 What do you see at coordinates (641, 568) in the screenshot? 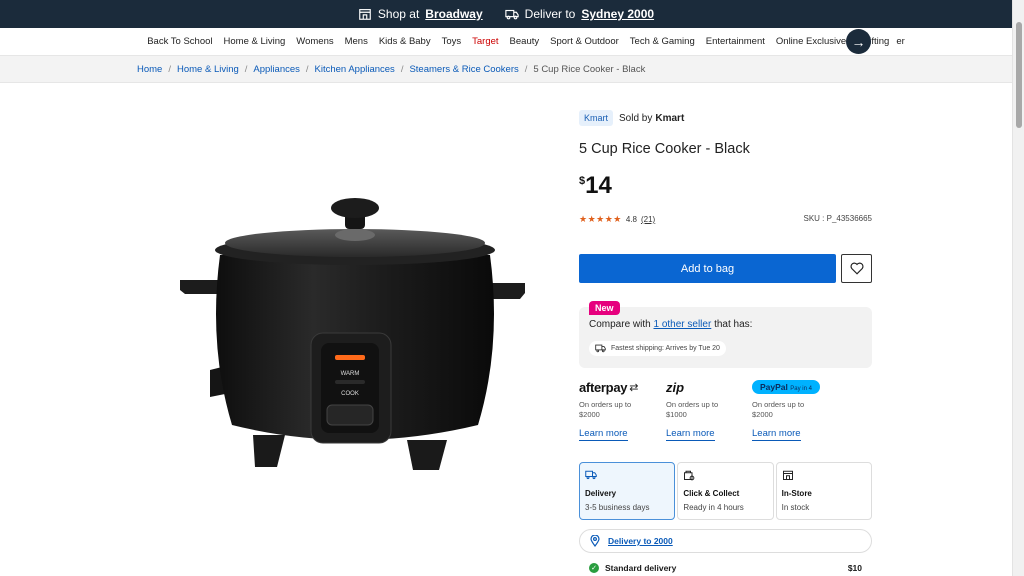
I see `standard-delivery-label: Standard delivery` at bounding box center [641, 568].